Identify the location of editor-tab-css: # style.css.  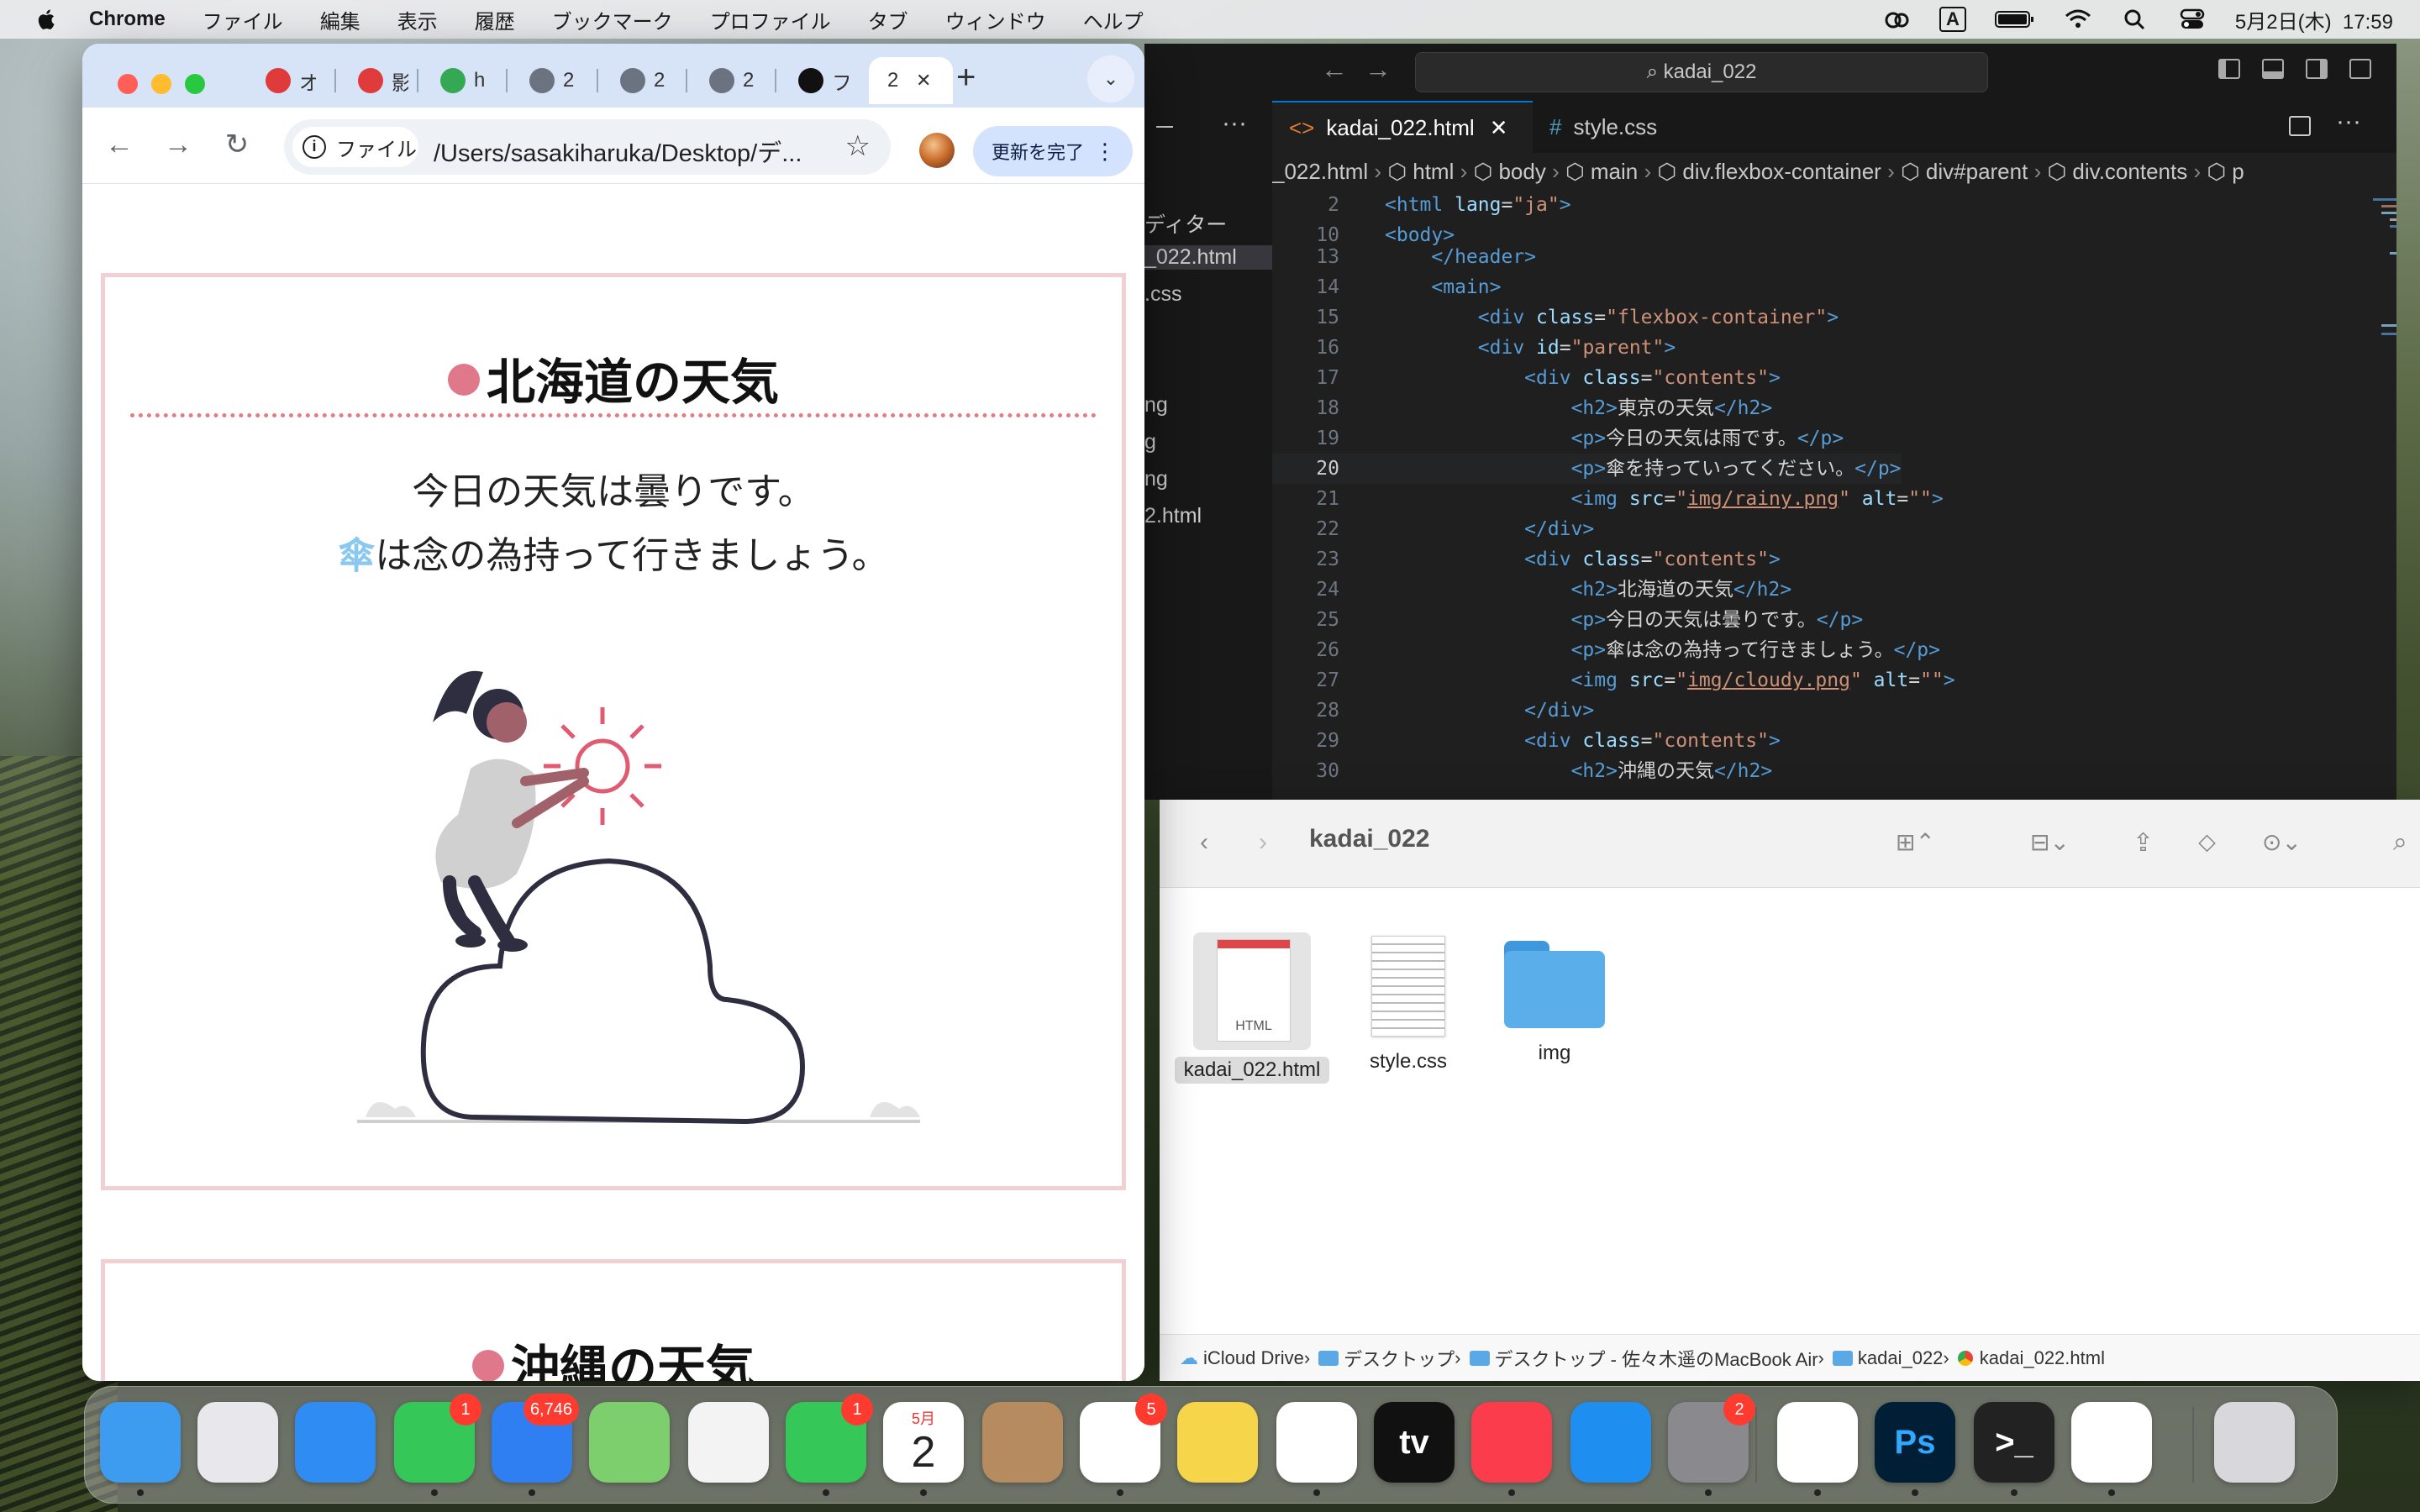
(1617, 127).